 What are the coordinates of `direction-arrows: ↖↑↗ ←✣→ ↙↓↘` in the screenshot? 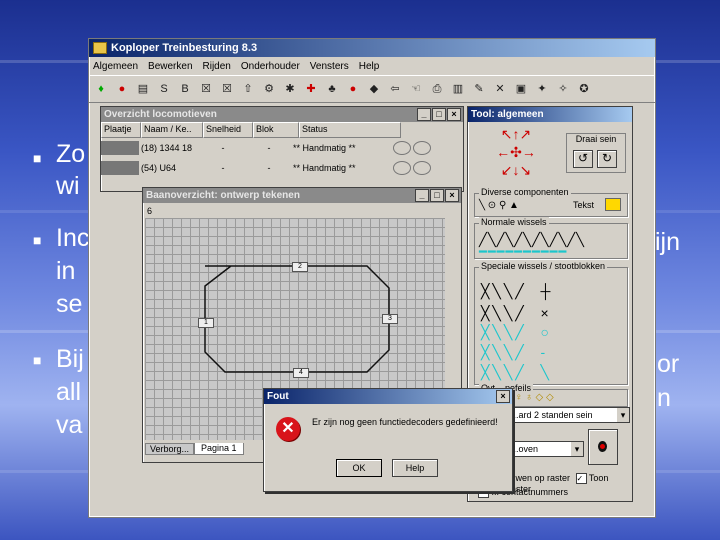 It's located at (516, 153).